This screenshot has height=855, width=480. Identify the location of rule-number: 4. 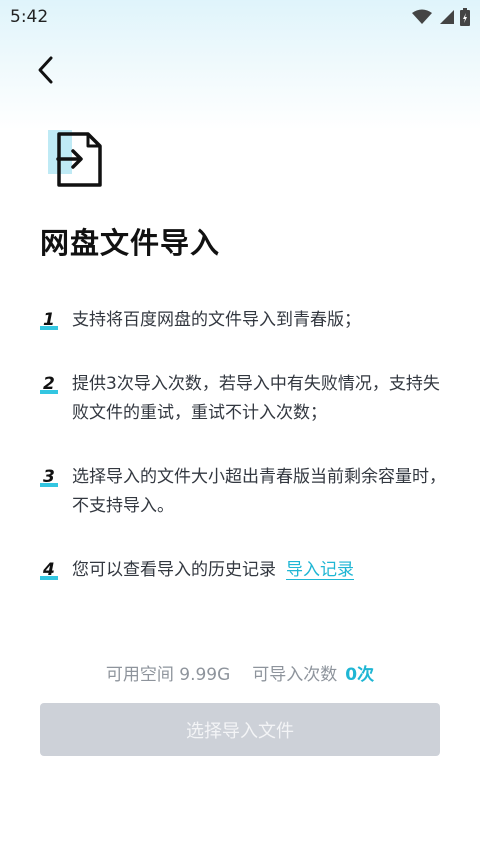
(56, 570).